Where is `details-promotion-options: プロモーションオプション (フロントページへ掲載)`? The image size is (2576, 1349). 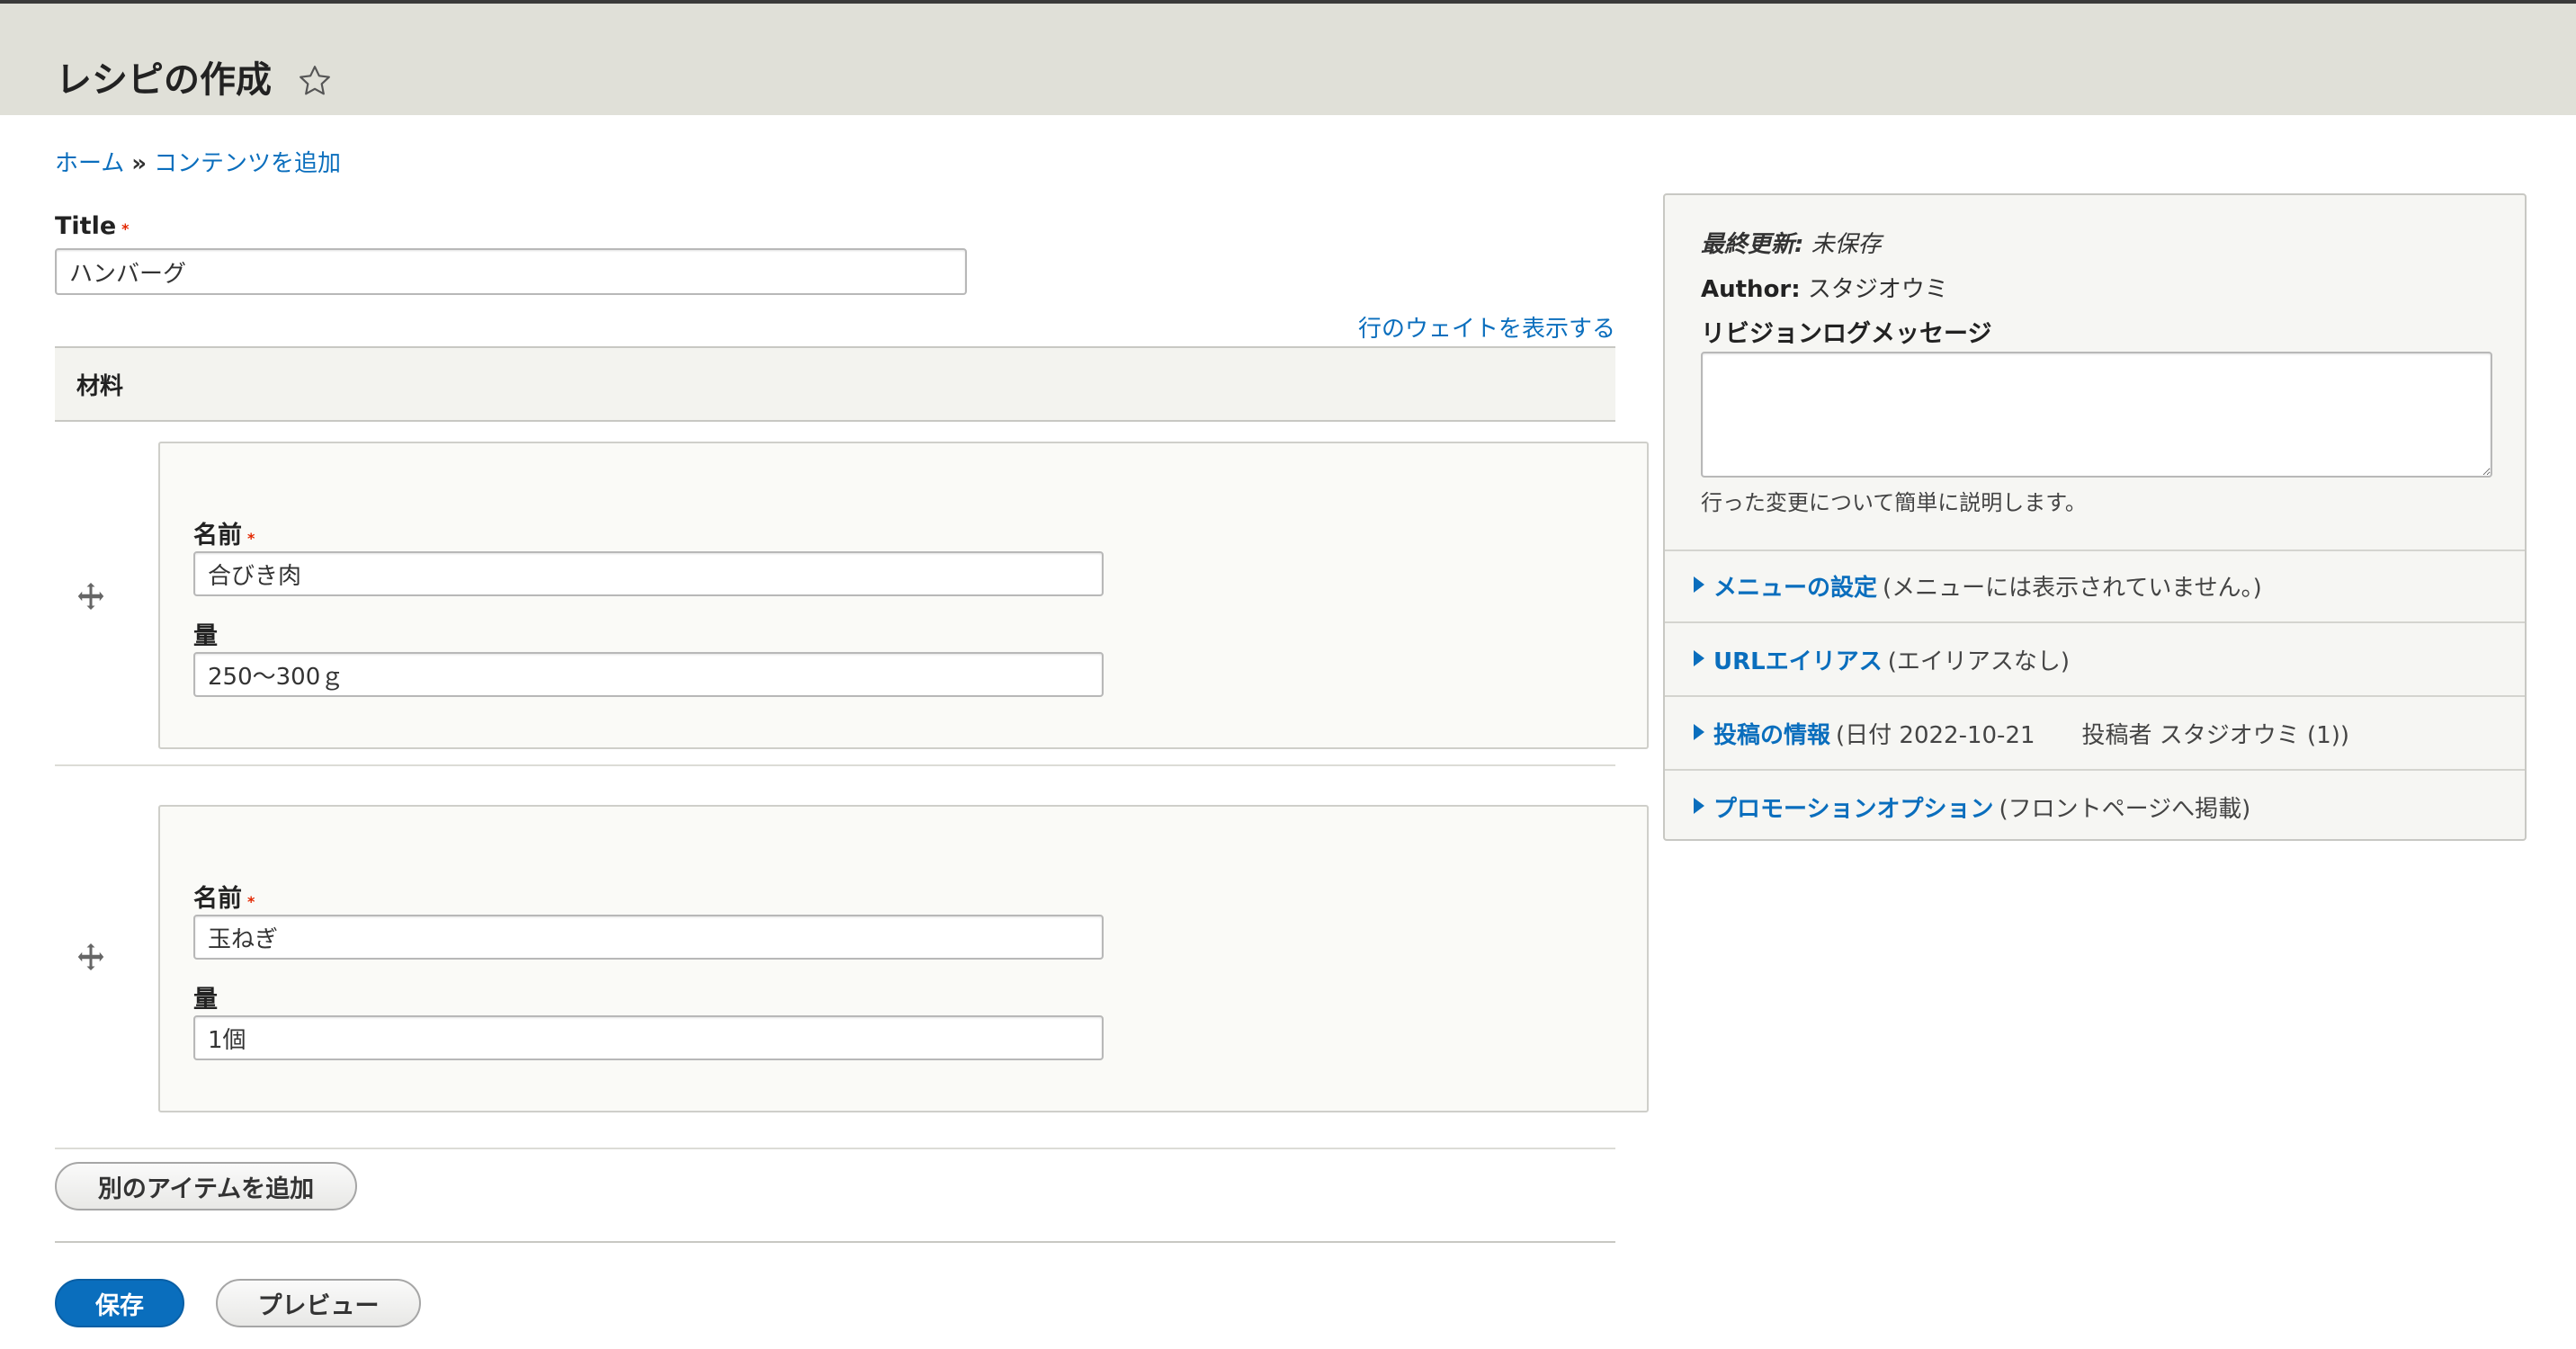 details-promotion-options: プロモーションオプション (フロントページへ掲載) is located at coordinates (2095, 807).